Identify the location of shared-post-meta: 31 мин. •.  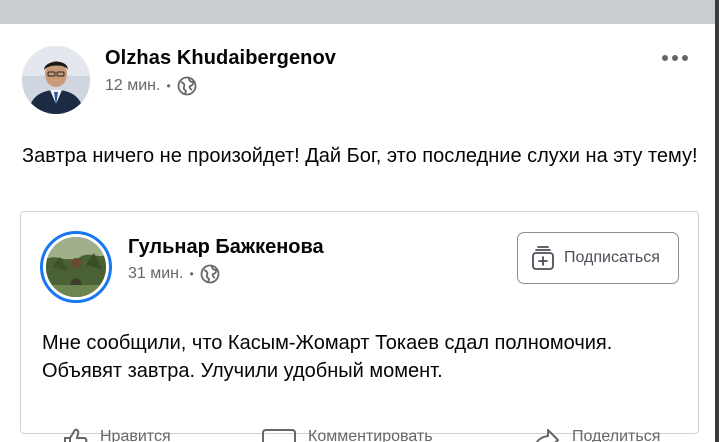
(174, 274).